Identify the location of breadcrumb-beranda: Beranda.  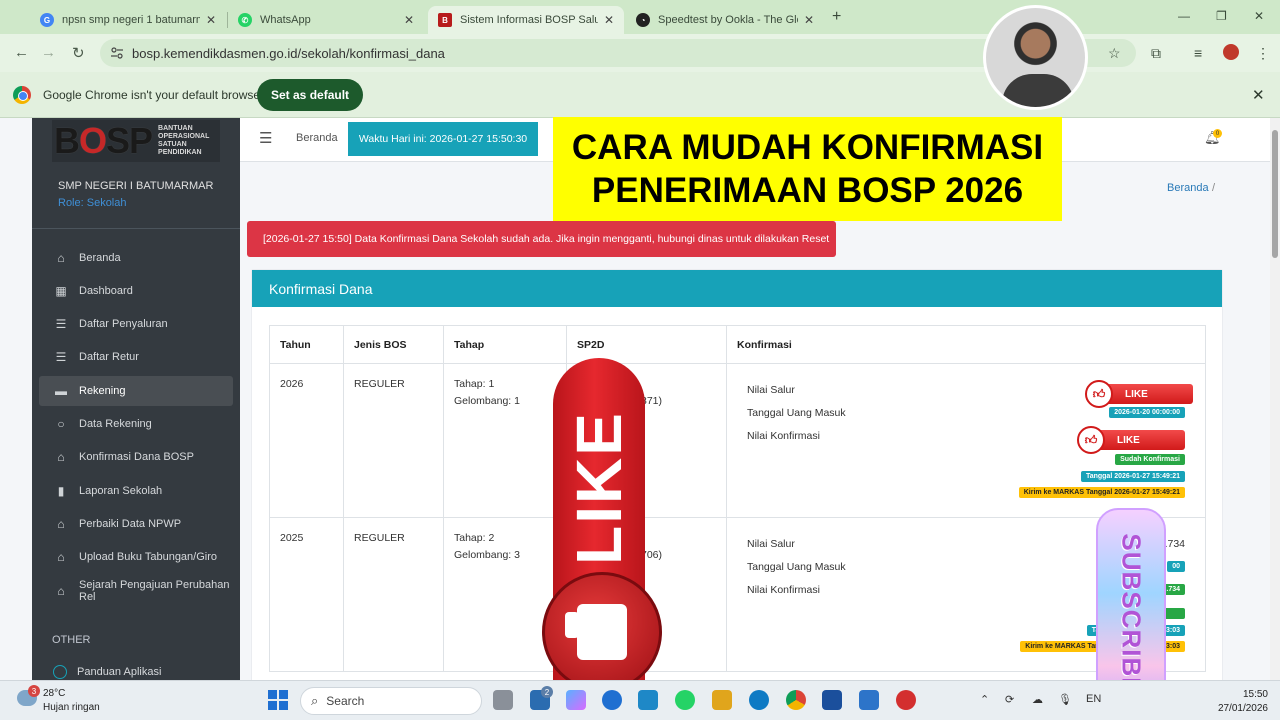
(1188, 188).